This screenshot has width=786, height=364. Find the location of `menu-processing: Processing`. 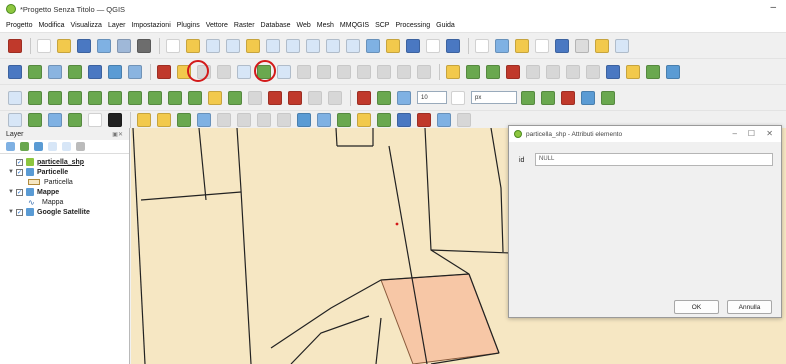

menu-processing: Processing is located at coordinates (412, 25).